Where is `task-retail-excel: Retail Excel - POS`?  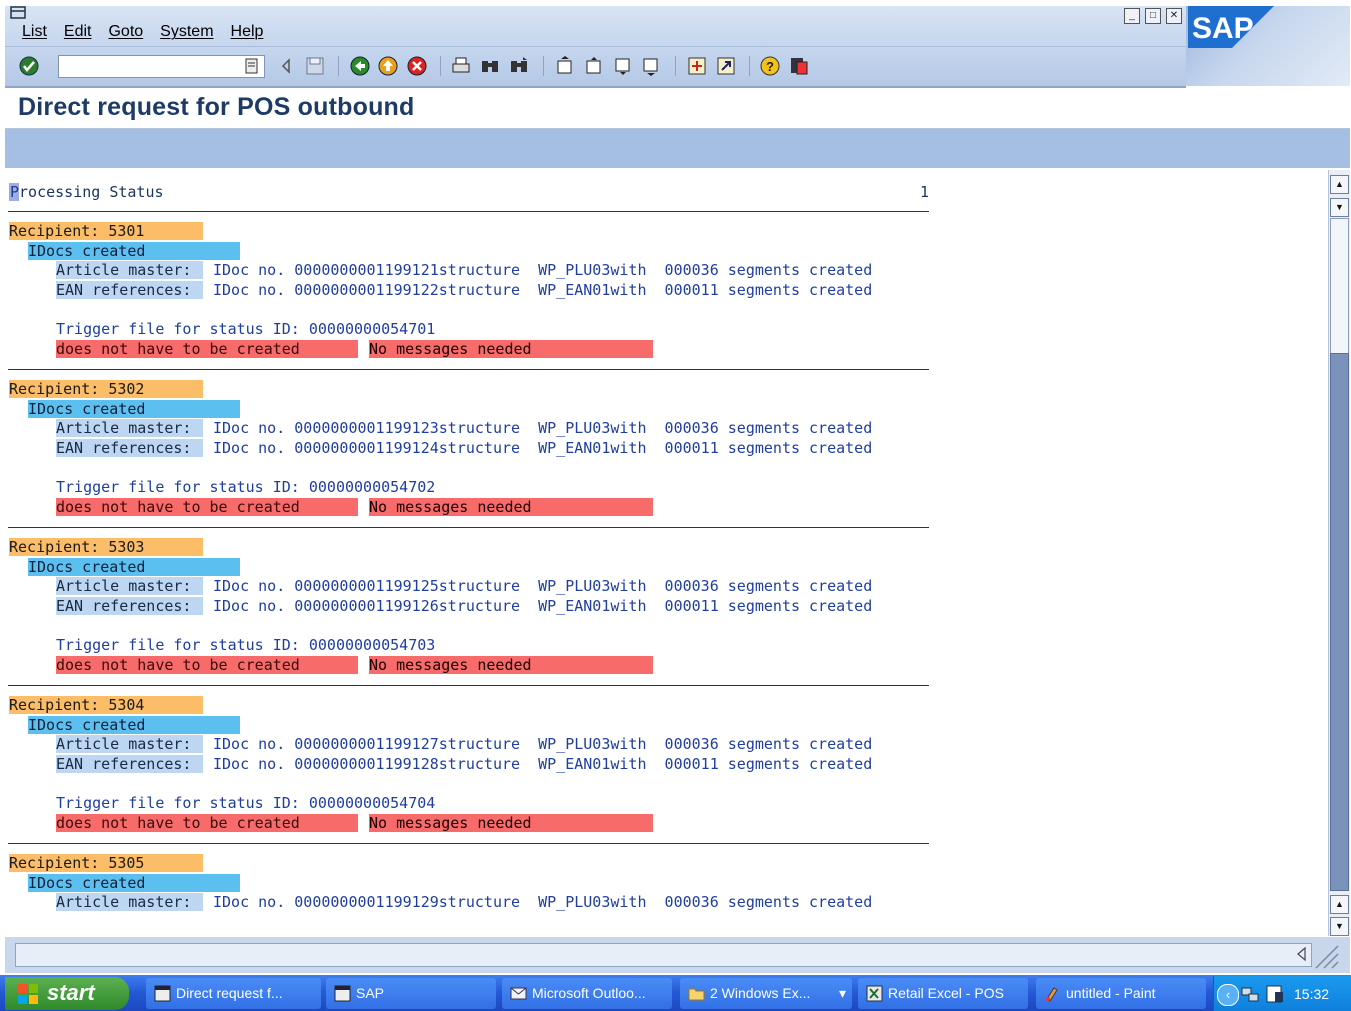 task-retail-excel: Retail Excel - POS is located at coordinates (943, 993).